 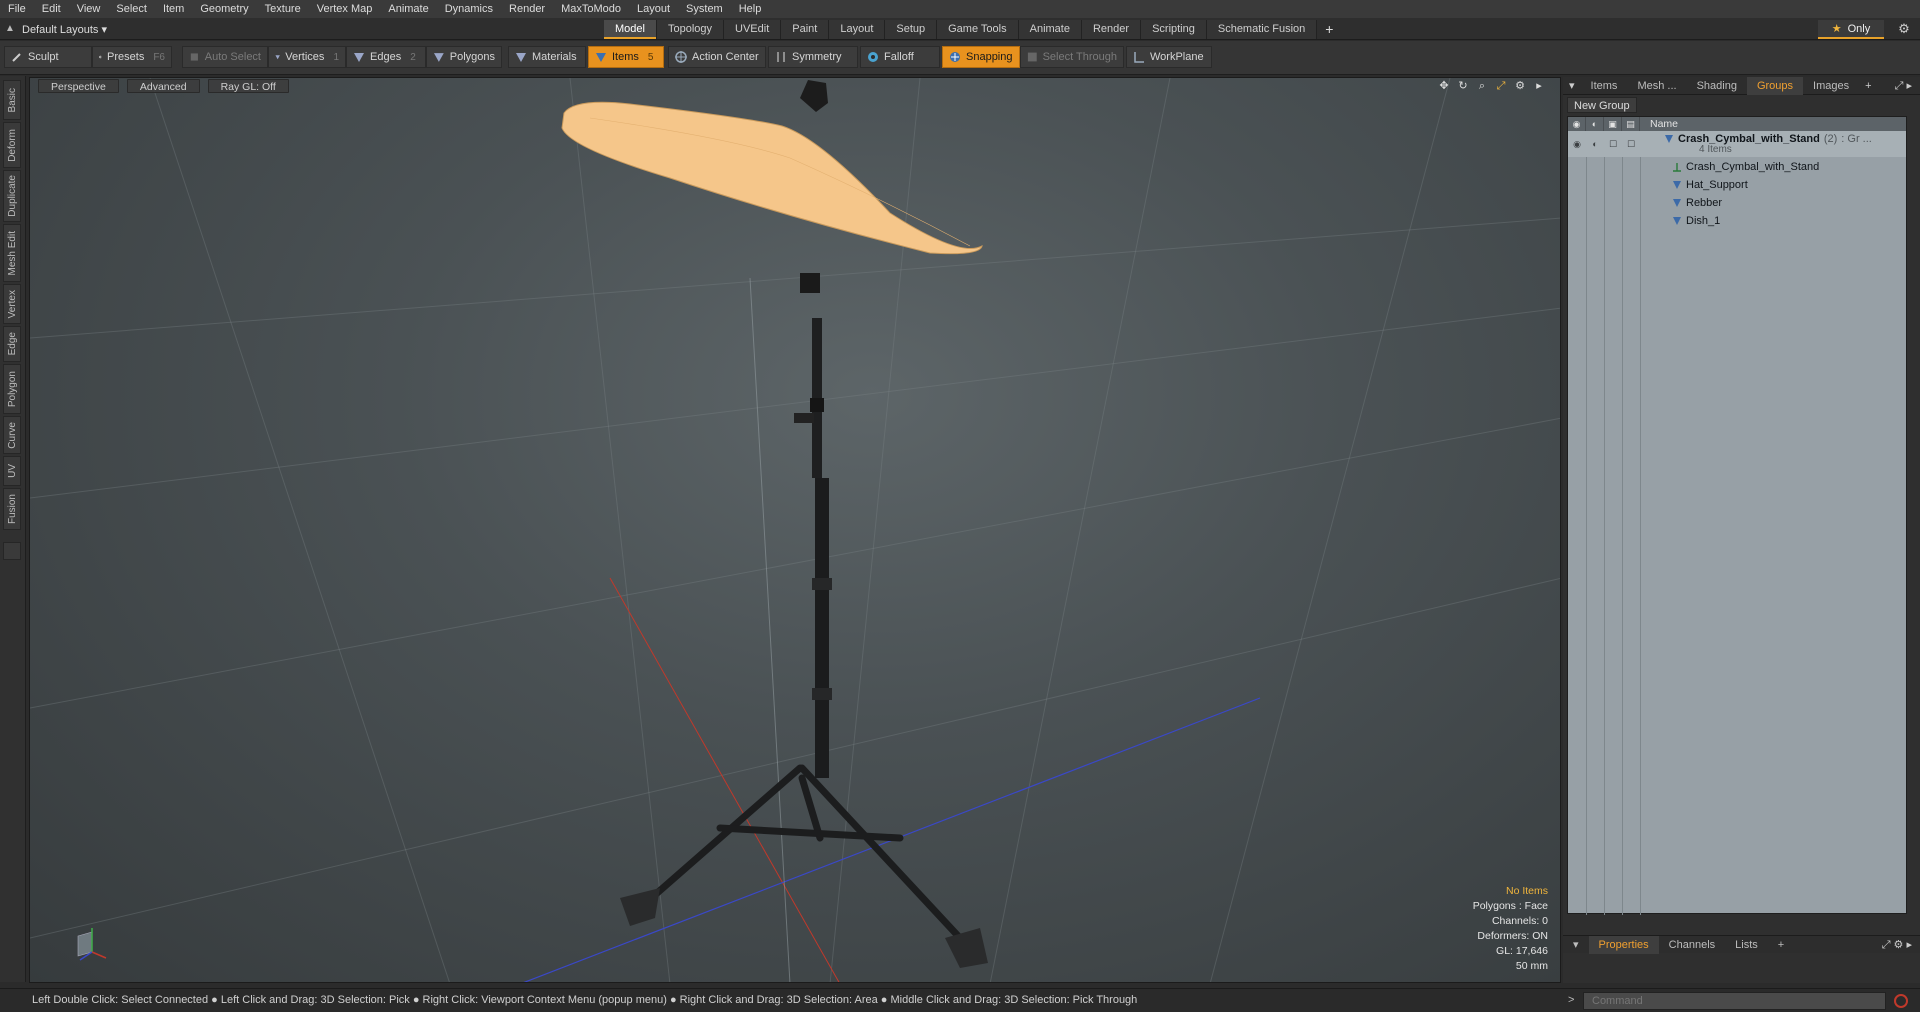 I want to click on presets-button: Presets F6, so click(x=132, y=57).